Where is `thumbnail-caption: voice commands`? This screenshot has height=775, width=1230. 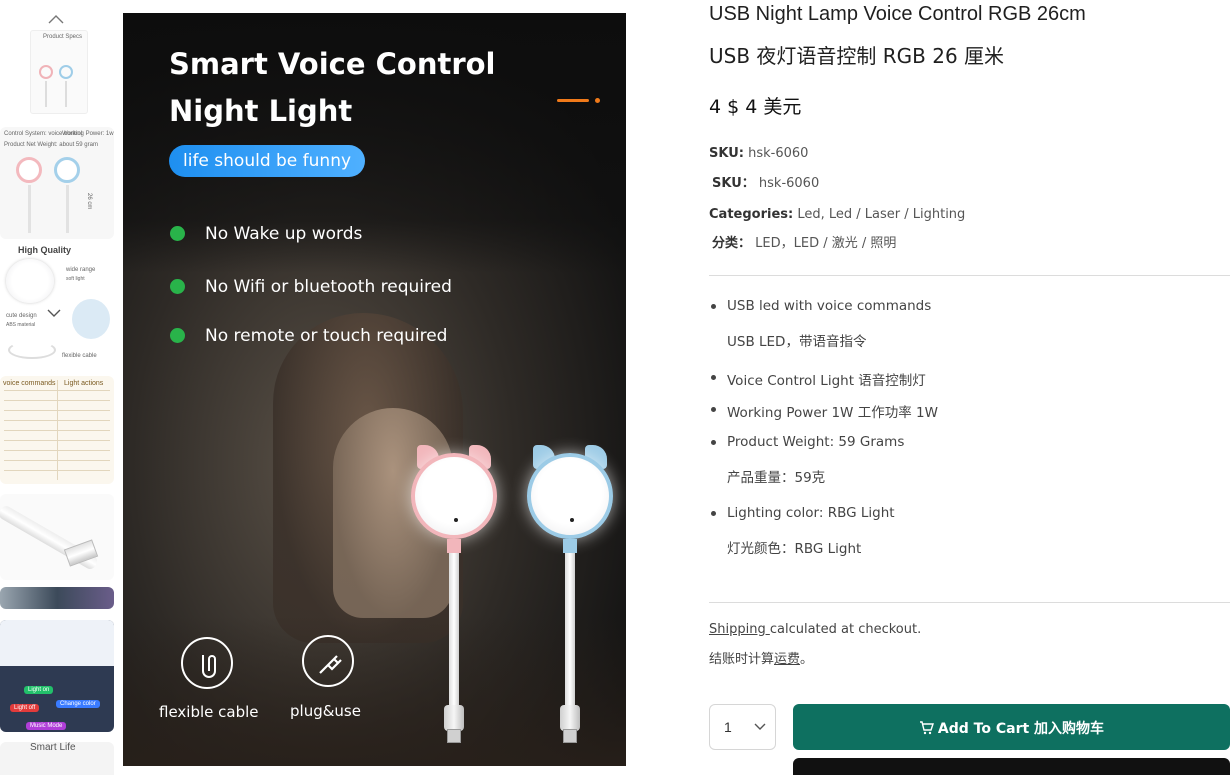 thumbnail-caption: voice commands is located at coordinates (29, 383).